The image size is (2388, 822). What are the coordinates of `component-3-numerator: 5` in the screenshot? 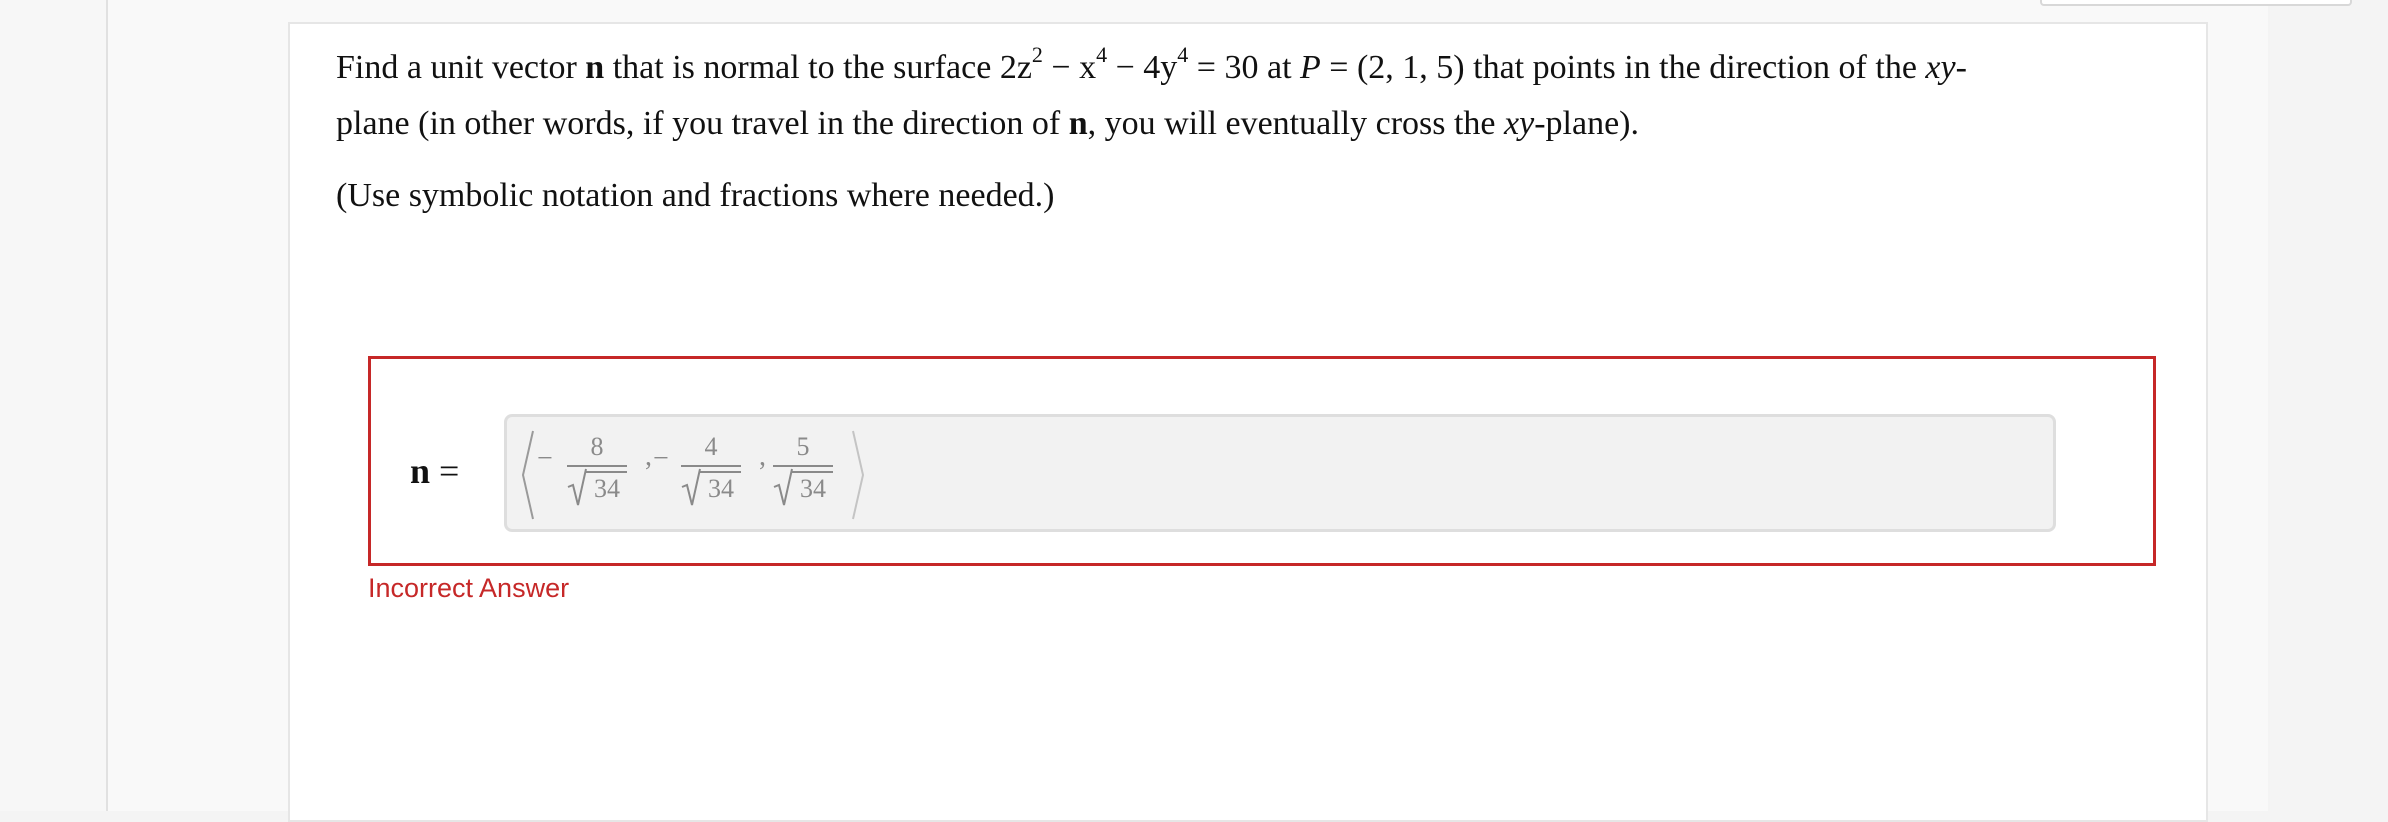 It's located at (803, 446).